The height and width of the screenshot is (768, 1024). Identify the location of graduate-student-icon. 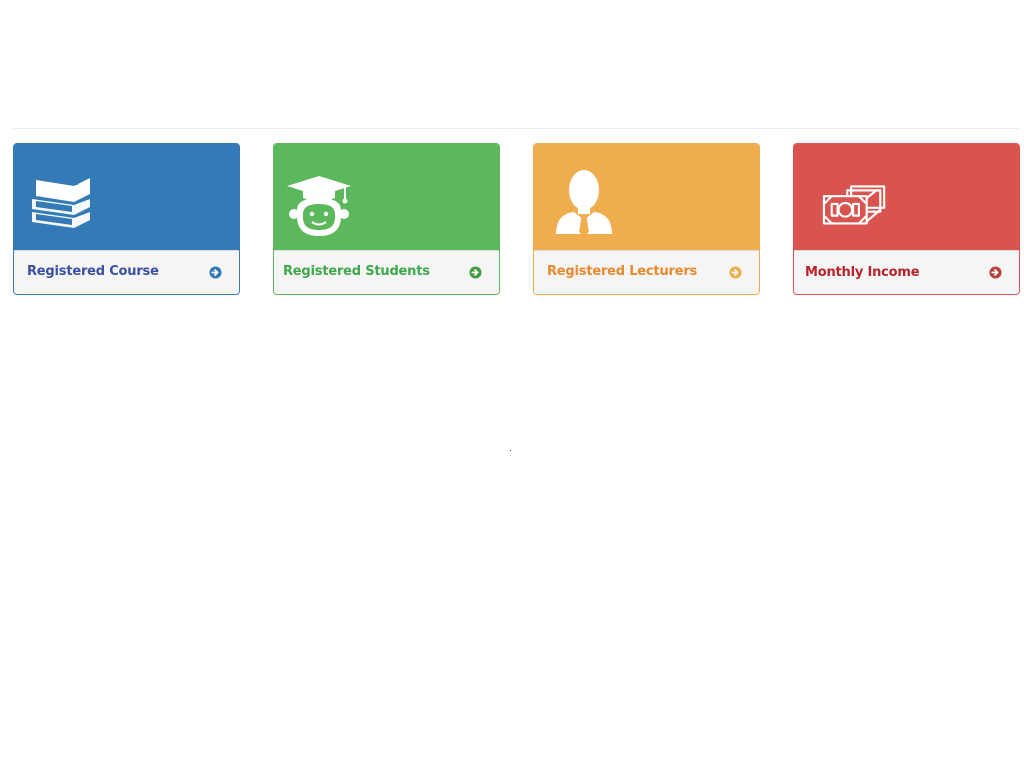
(319, 206).